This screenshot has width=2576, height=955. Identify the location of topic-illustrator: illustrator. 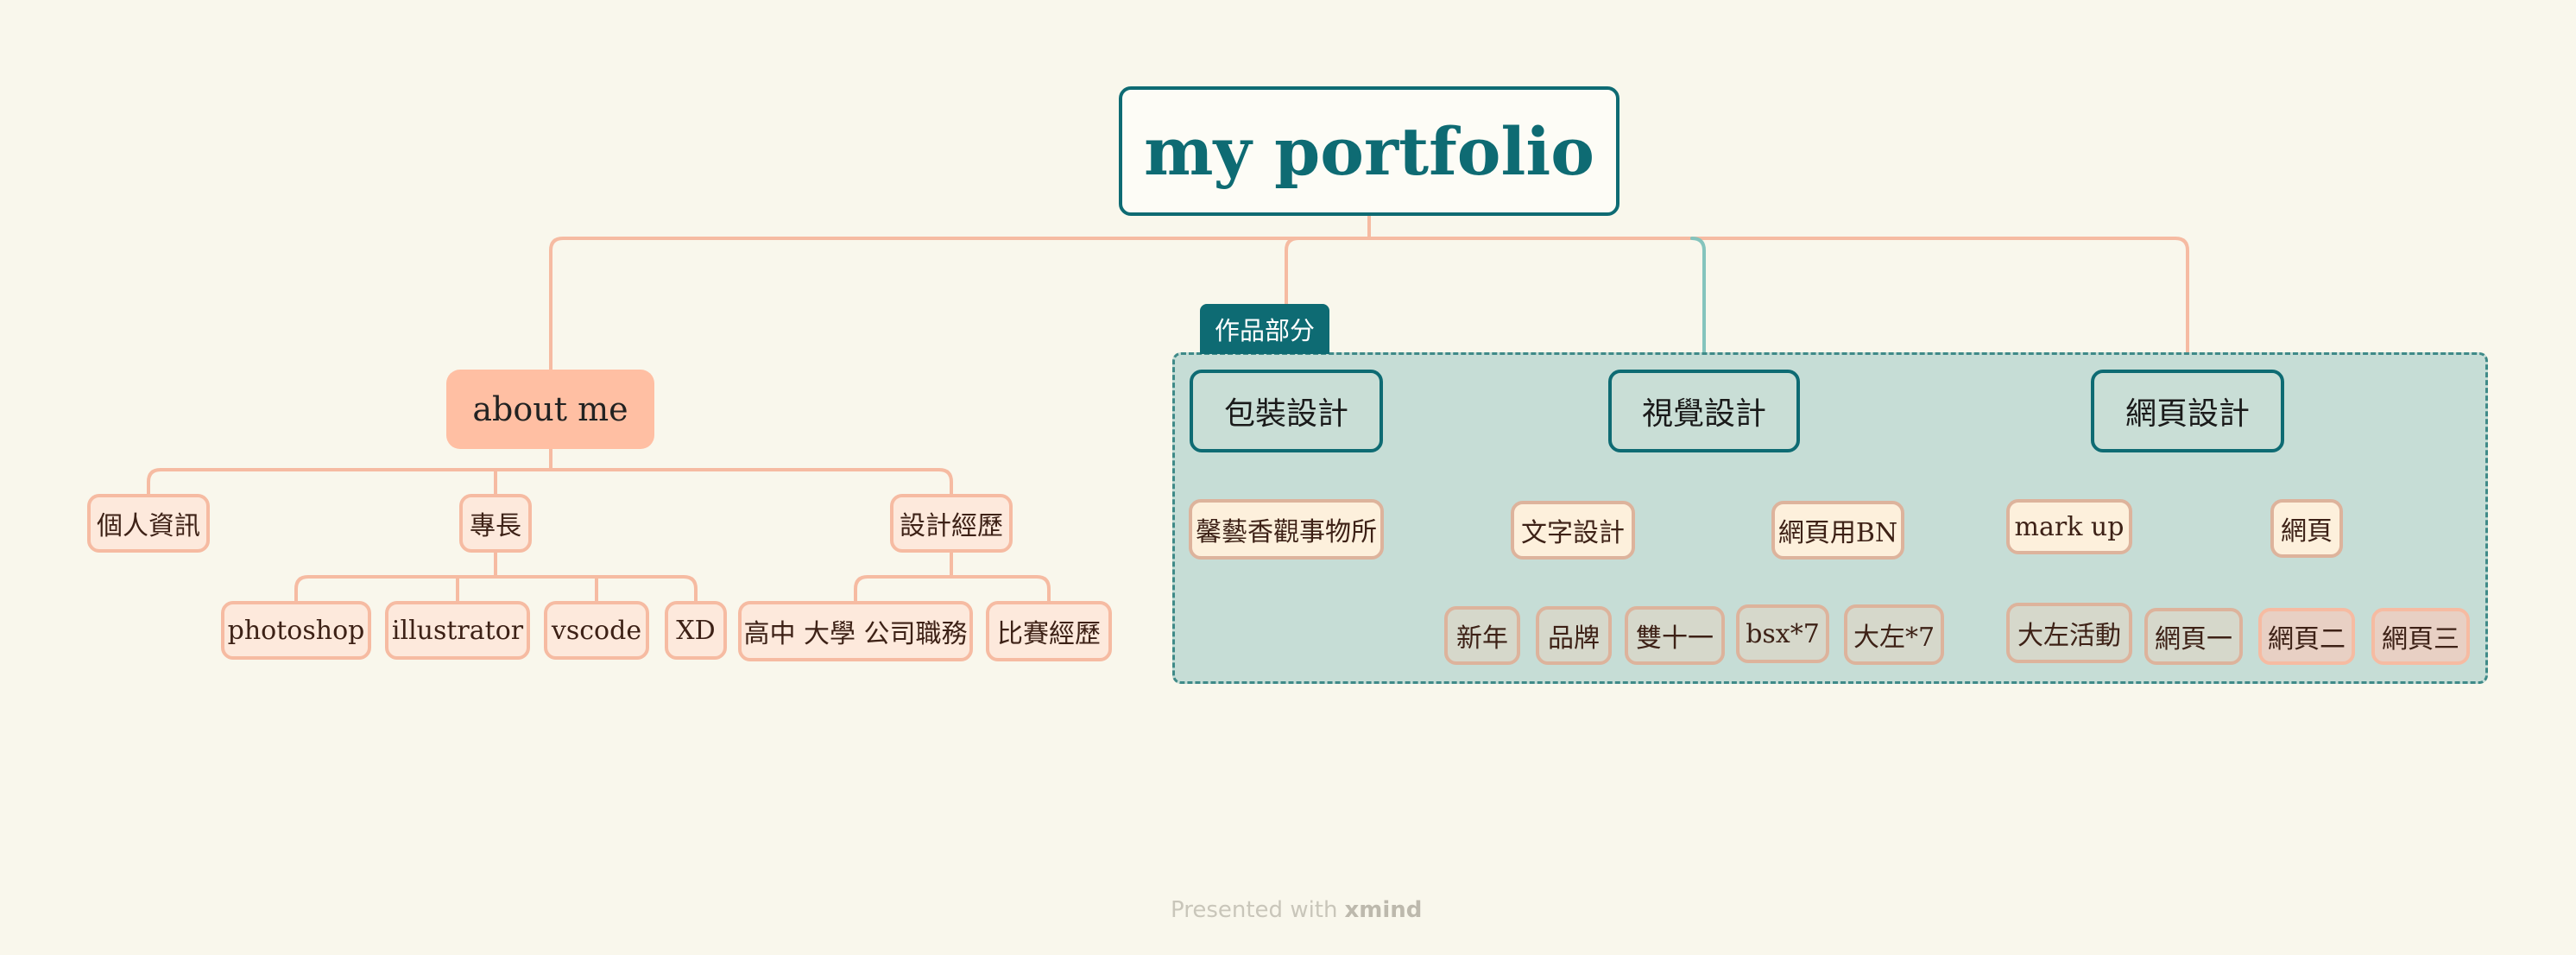
(457, 630).